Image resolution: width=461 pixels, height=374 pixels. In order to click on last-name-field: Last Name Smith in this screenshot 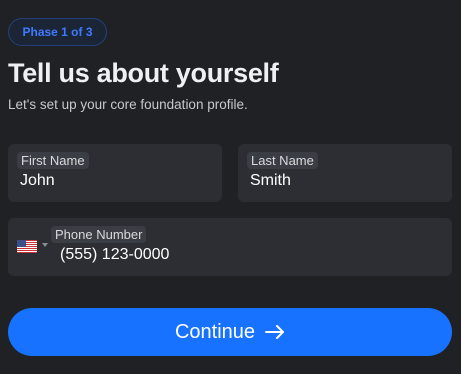, I will do `click(345, 173)`.